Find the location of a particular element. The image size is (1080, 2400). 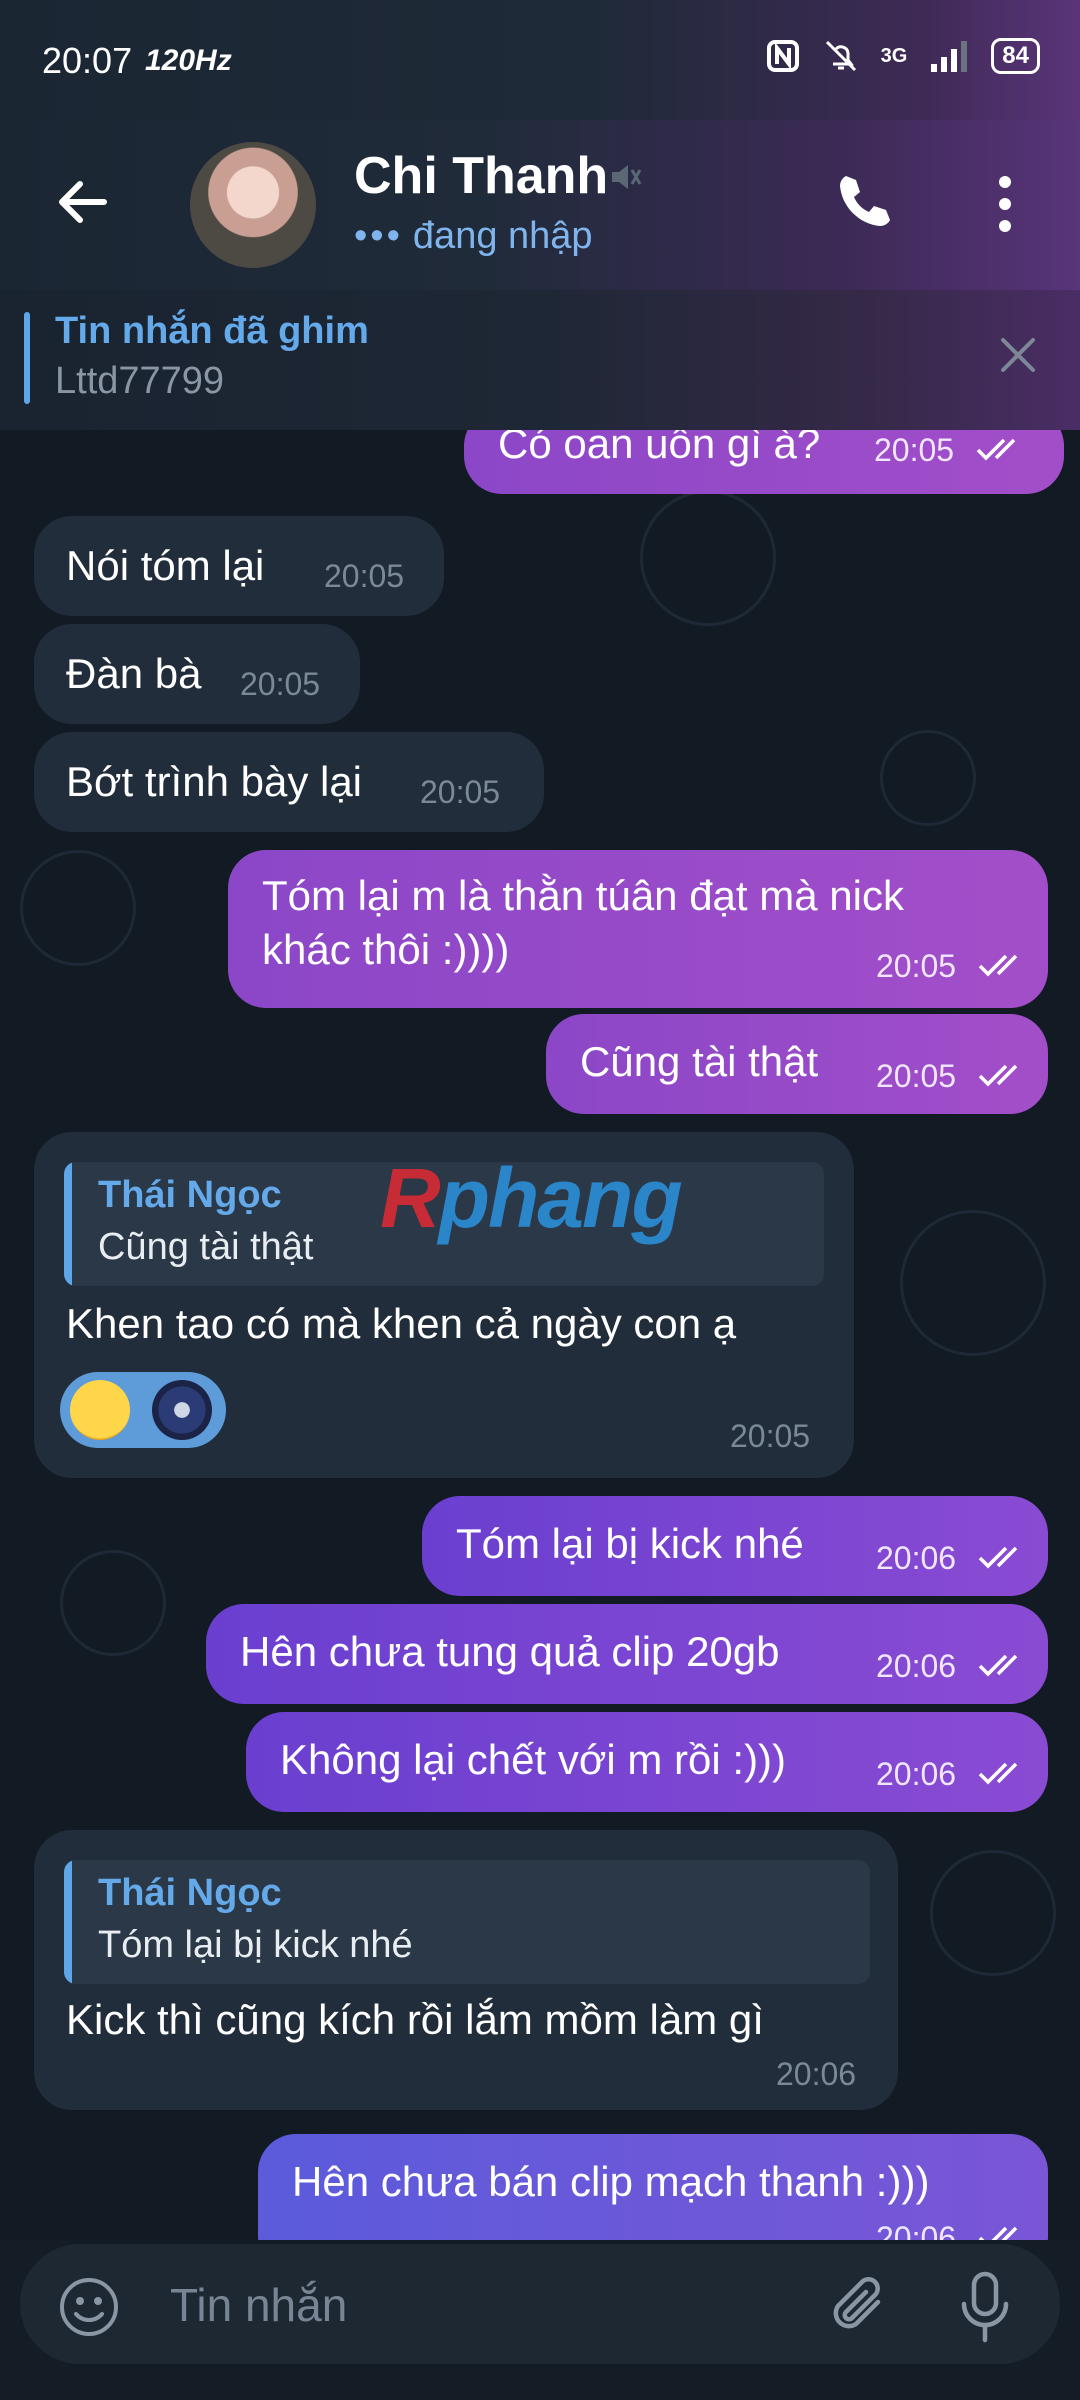

reply-text: Cũng tài thật is located at coordinates (206, 1247).